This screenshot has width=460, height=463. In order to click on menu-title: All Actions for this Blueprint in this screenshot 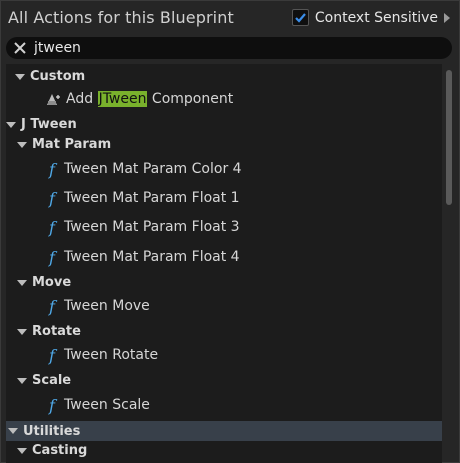, I will do `click(121, 17)`.